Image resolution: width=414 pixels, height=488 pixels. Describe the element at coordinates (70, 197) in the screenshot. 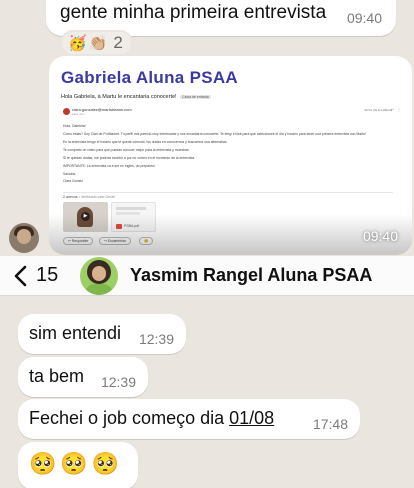

I see `attachments-count: 2 anexos` at that location.